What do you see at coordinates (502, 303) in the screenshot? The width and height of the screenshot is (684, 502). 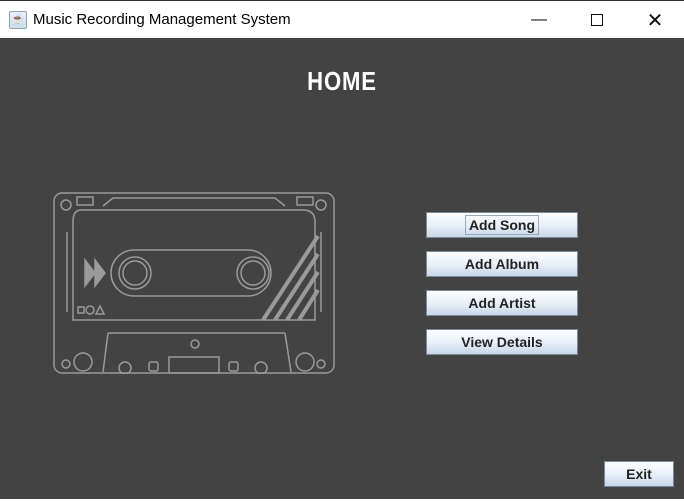 I see `add-artist-button: Add Artist` at bounding box center [502, 303].